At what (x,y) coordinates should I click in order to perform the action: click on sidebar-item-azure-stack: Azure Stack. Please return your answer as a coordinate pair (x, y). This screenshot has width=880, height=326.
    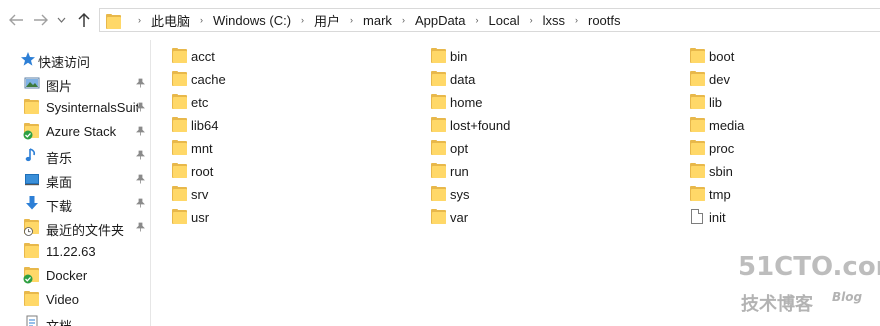
    Looking at the image, I should click on (75, 131).